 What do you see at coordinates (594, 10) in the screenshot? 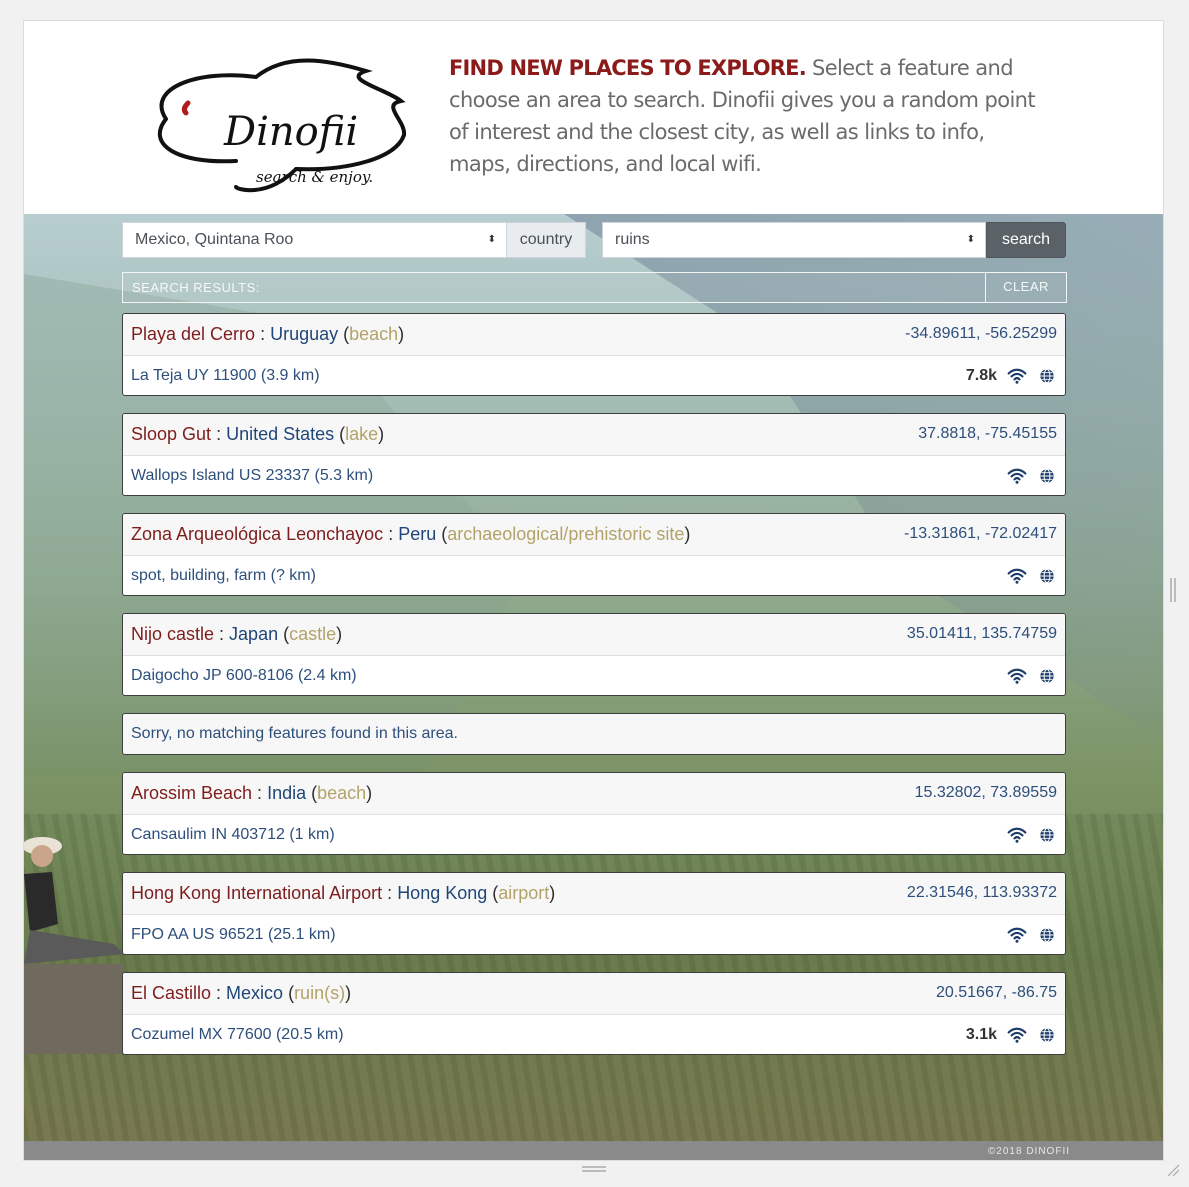
I see `window-top-strip` at bounding box center [594, 10].